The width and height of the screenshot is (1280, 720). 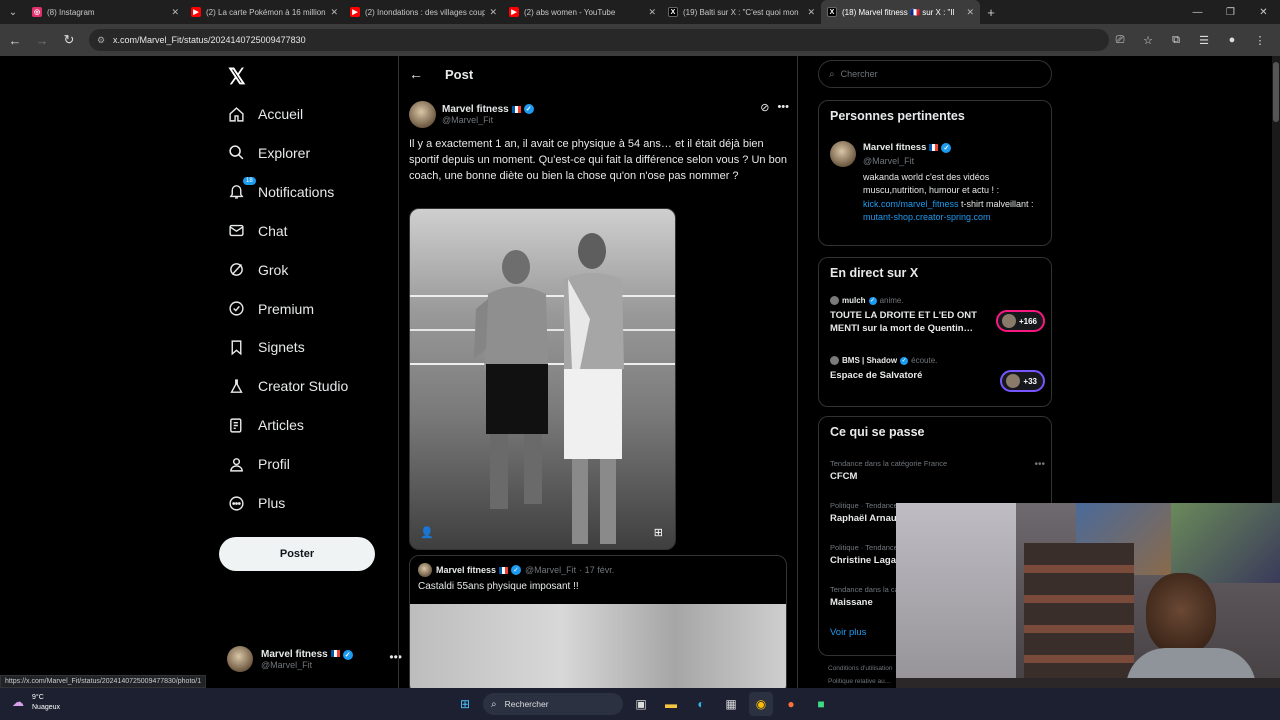 What do you see at coordinates (927, 217) in the screenshot?
I see `bio-link-shop: mutant-shop.creator-spring.com` at bounding box center [927, 217].